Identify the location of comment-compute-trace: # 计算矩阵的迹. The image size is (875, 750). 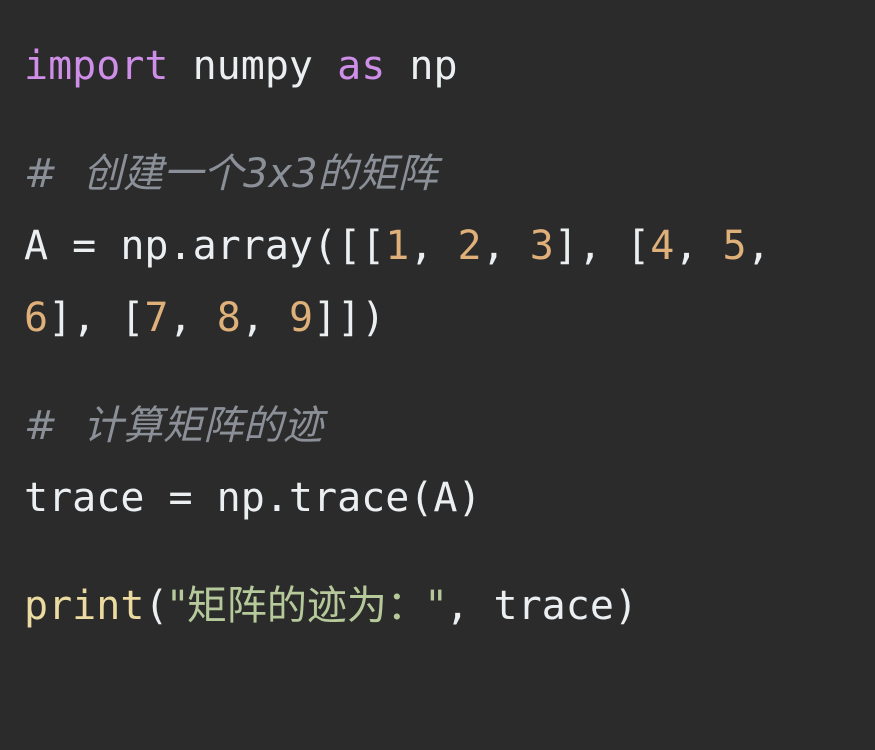
(173, 426).